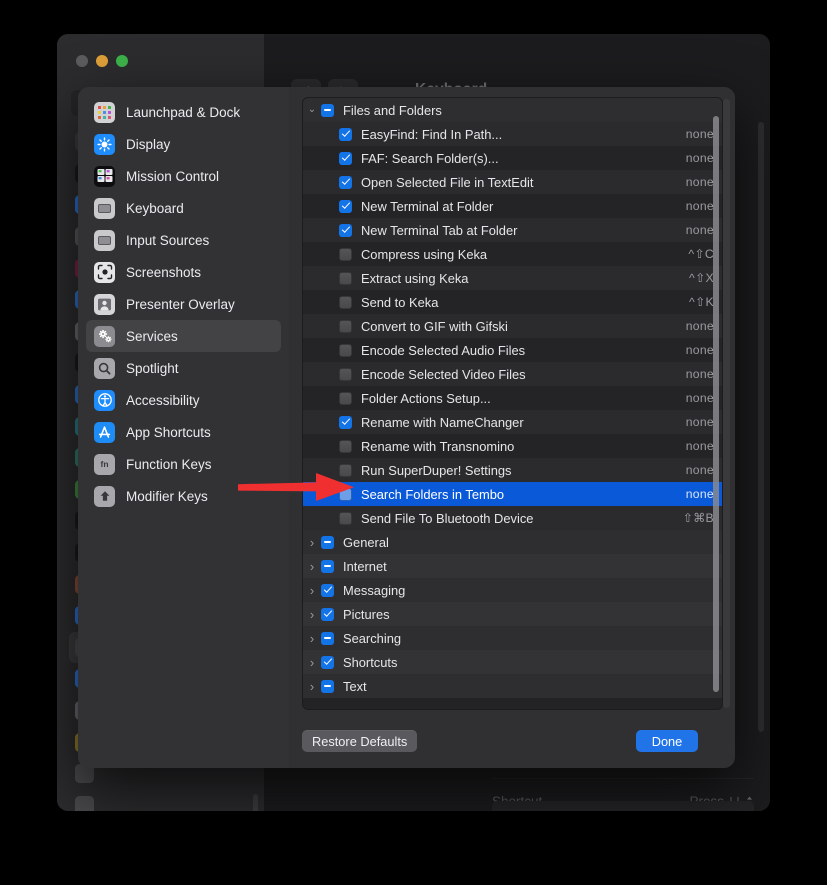 The image size is (827, 885). Describe the element at coordinates (512, 470) in the screenshot. I see `service-row: Run SuperDuper! Settings none` at that location.